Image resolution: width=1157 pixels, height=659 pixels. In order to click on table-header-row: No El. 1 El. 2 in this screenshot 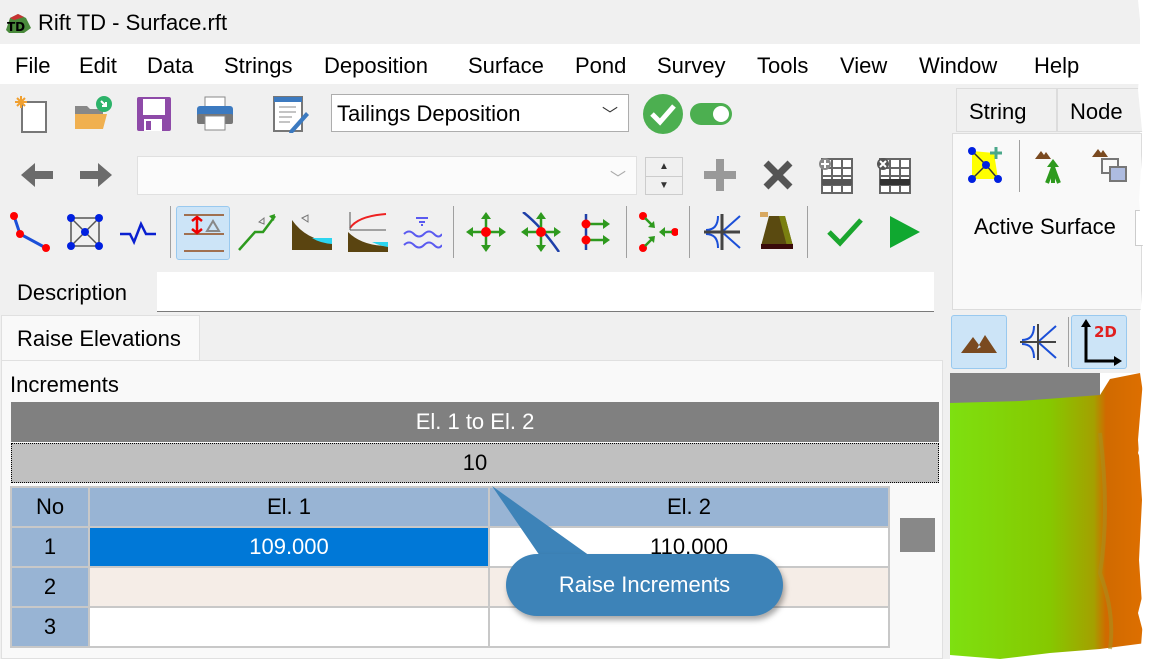, I will do `click(450, 507)`.